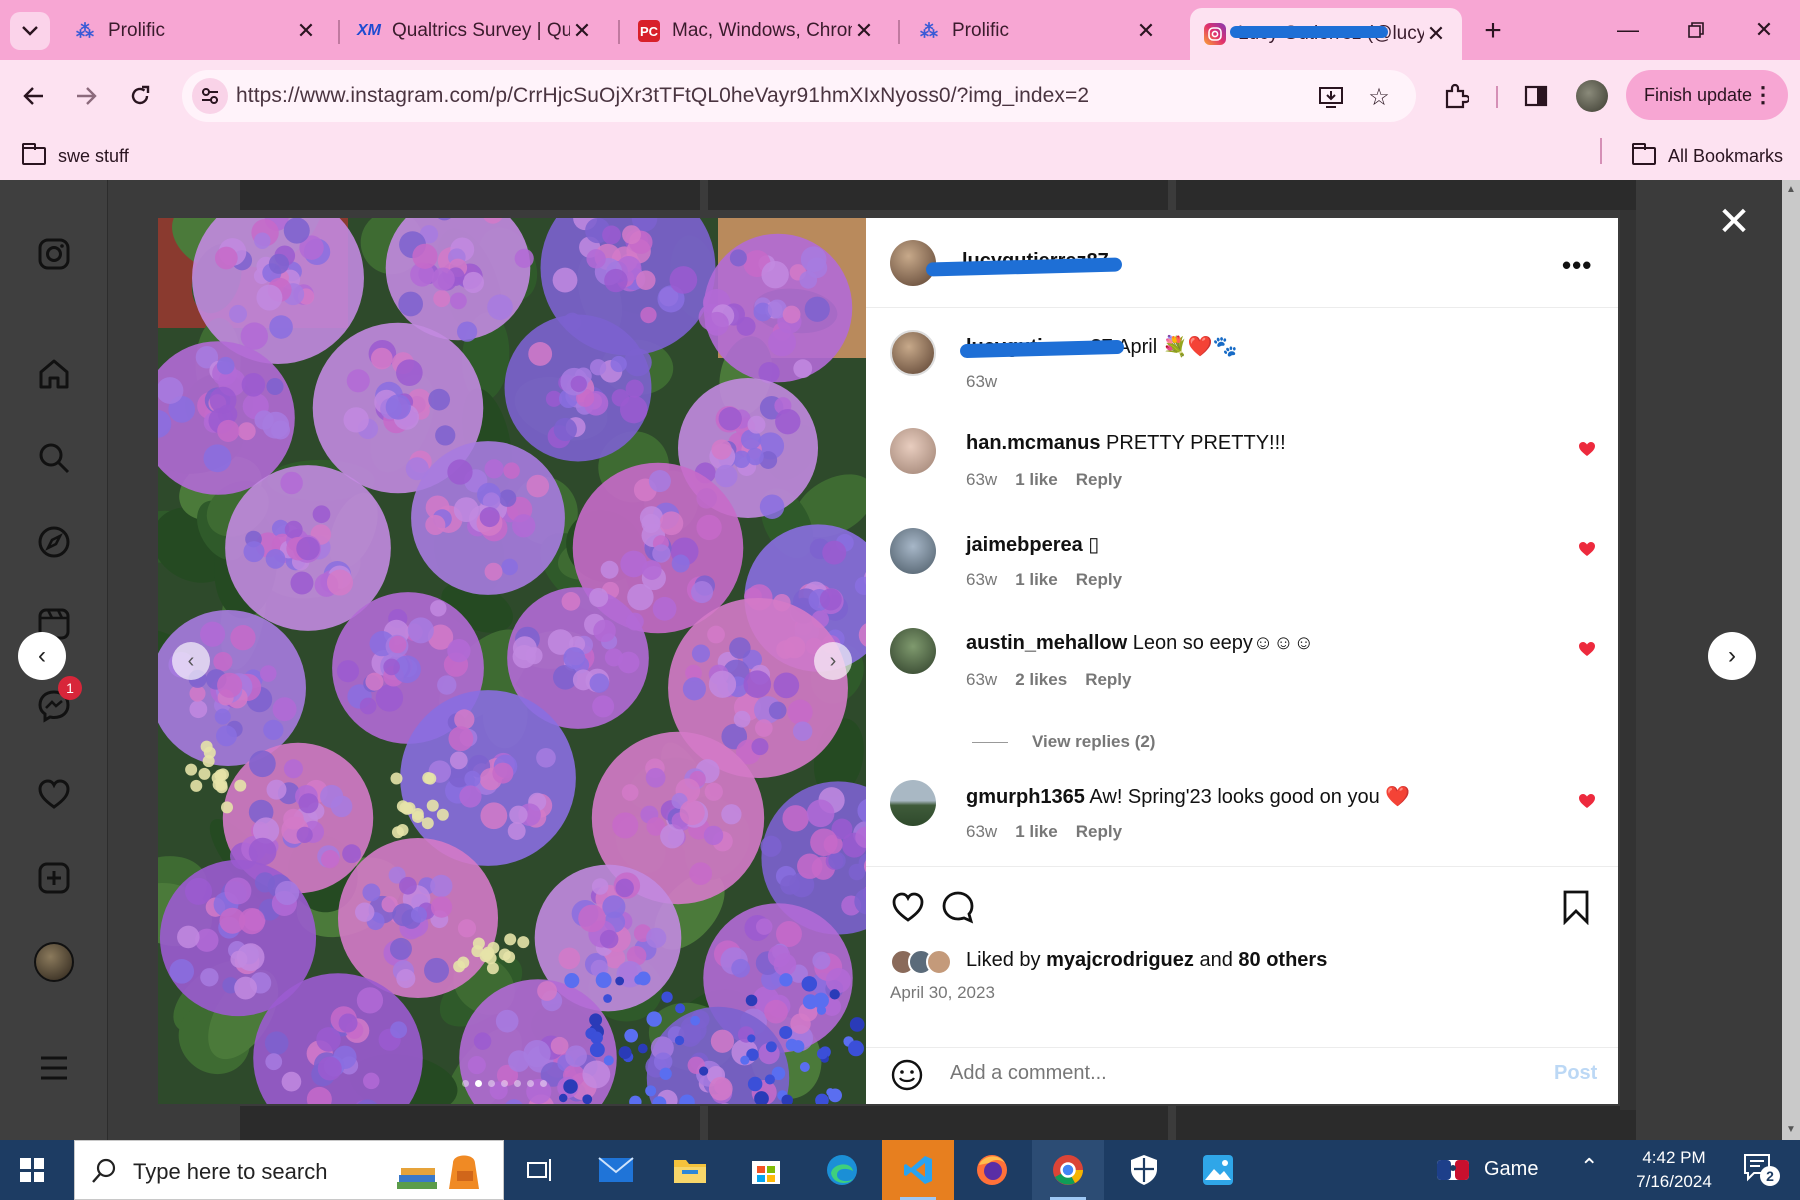  Describe the element at coordinates (1041, 680) in the screenshot. I see `comment-likes: 2 likes` at that location.